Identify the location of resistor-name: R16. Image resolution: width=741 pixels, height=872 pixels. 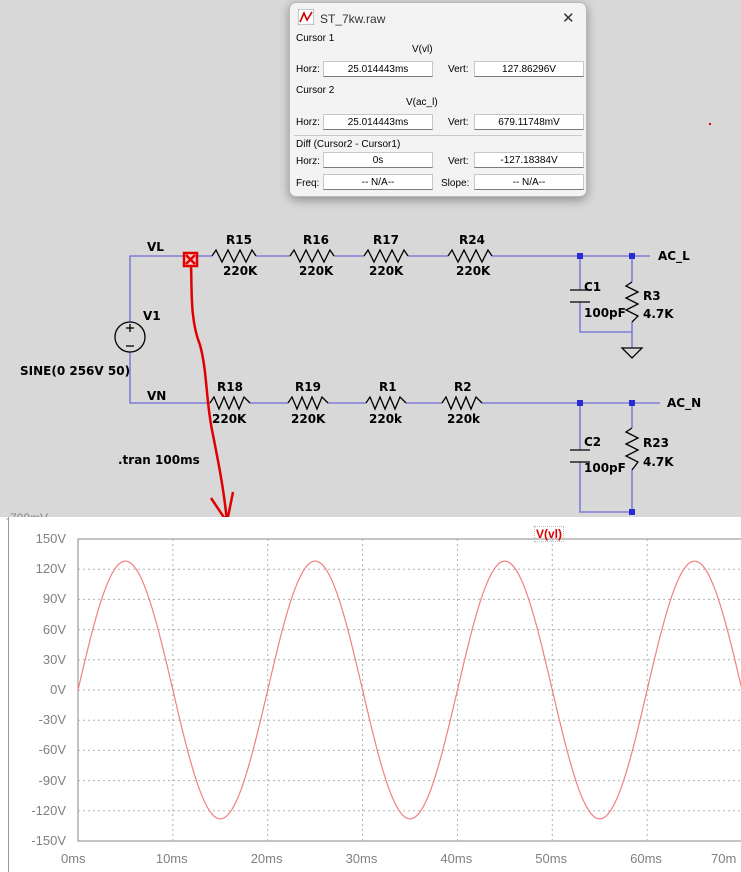
(316, 240).